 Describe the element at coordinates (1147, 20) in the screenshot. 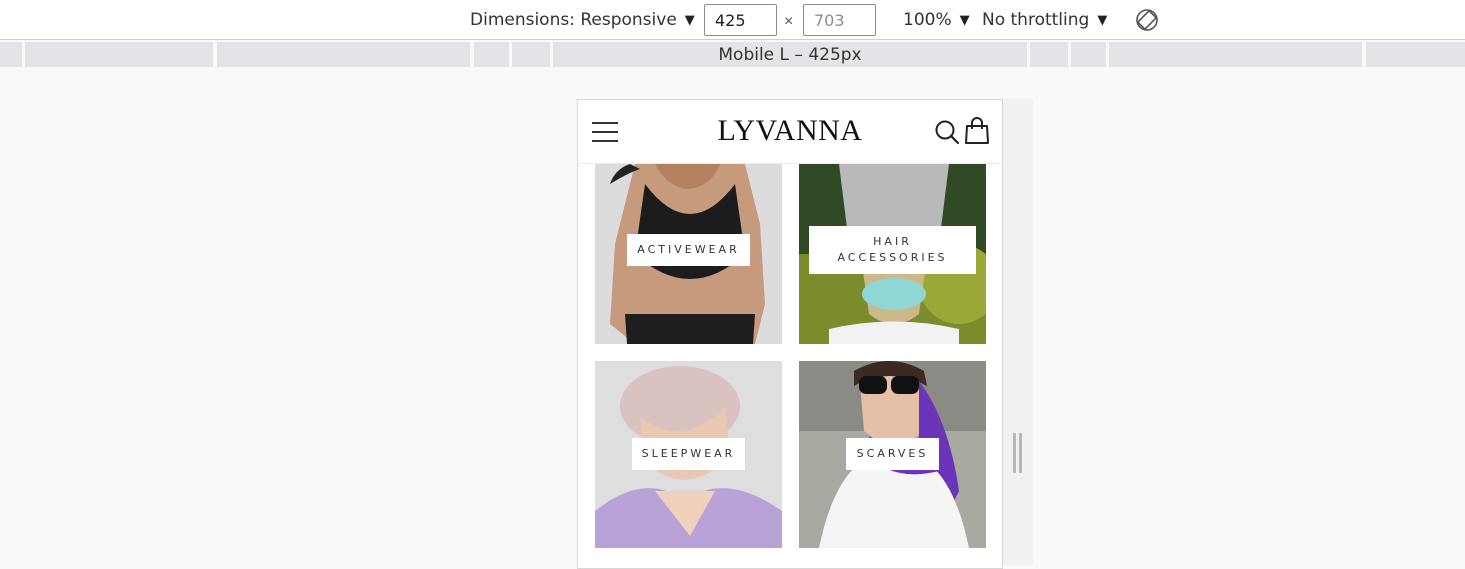

I see `rotate-device-icon` at that location.